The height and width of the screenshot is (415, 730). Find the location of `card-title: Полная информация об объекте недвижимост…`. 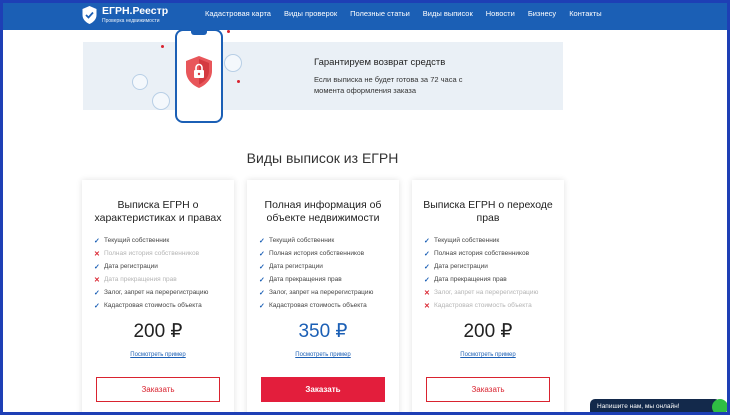

card-title: Полная информация об объекте недвижимост… is located at coordinates (323, 211).